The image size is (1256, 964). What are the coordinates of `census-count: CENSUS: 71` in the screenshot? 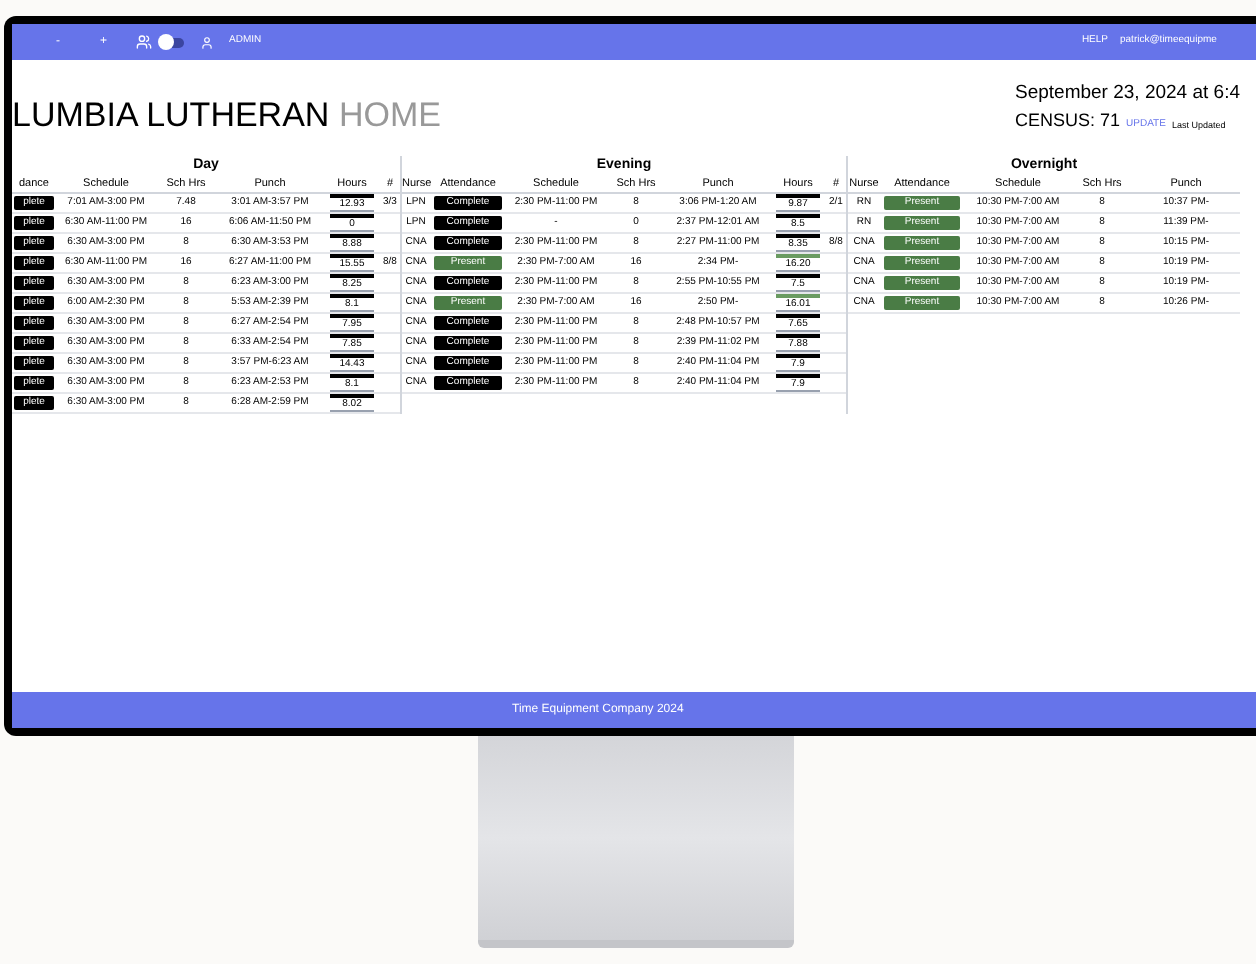 It's located at (1068, 121).